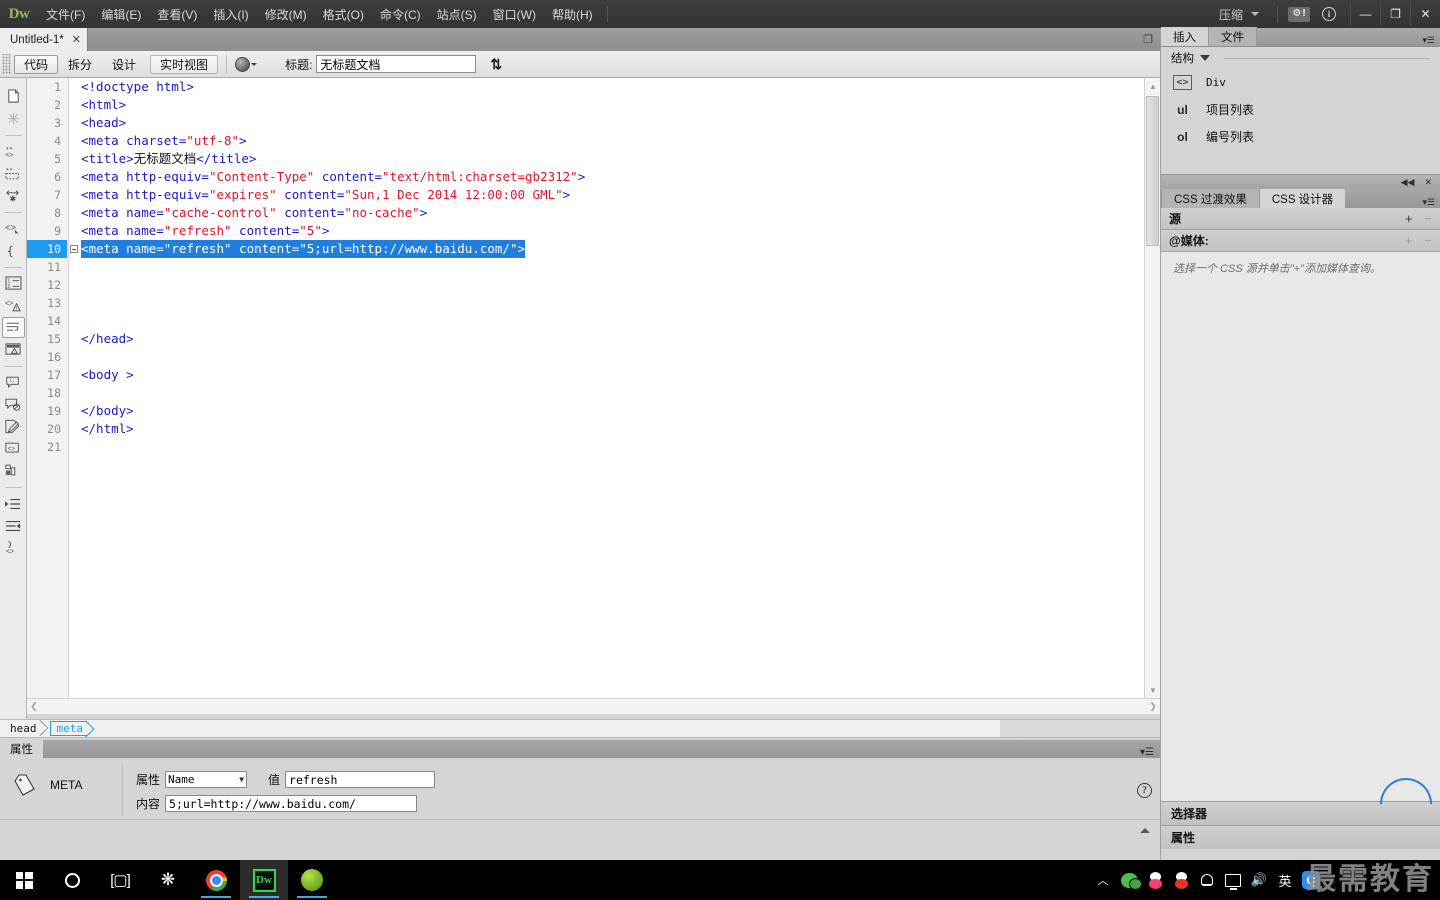  Describe the element at coordinates (21, 749) in the screenshot. I see `tab-properties: 属性` at that location.